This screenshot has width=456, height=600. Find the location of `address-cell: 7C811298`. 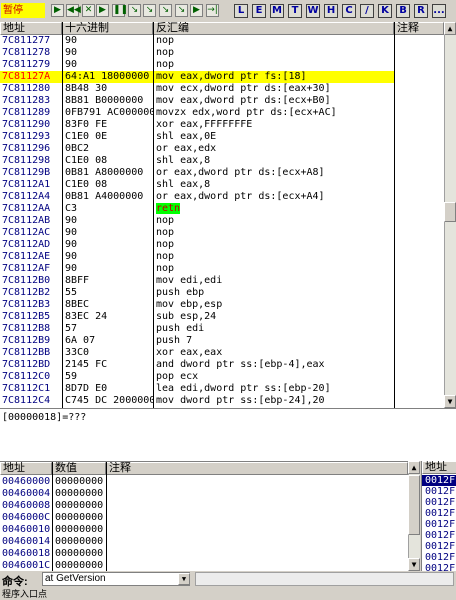

address-cell: 7C811298 is located at coordinates (26, 160).